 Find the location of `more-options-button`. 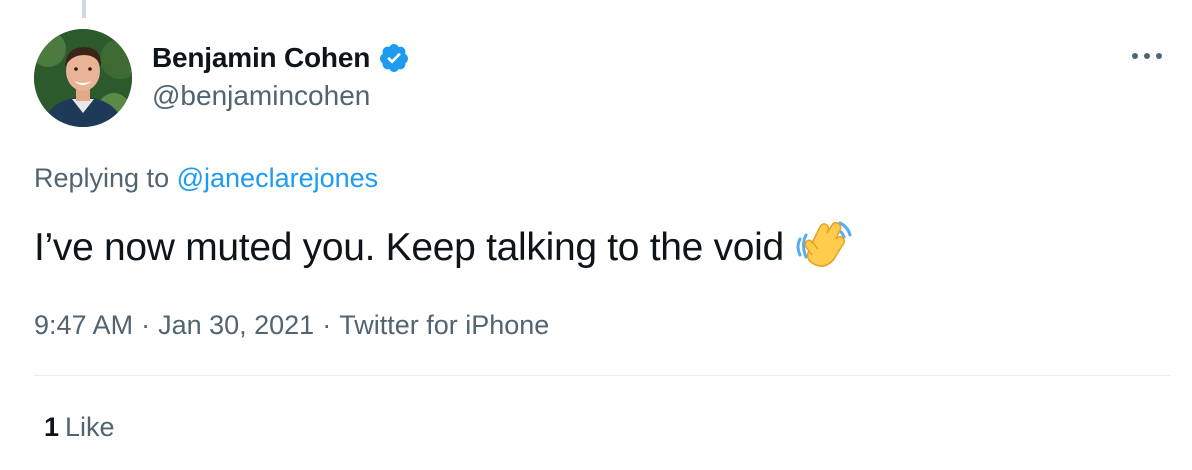

more-options-button is located at coordinates (1152, 56).